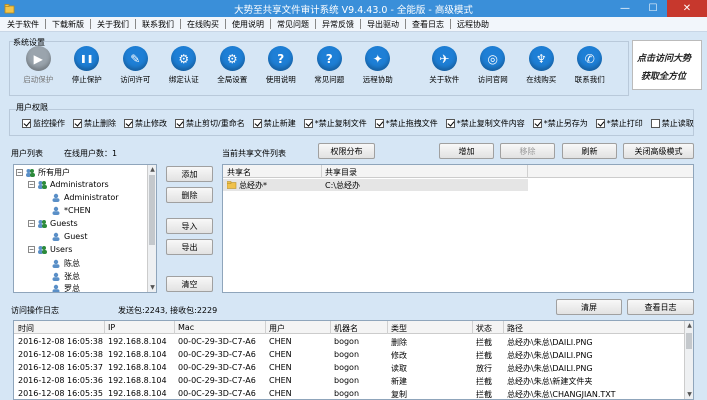 This screenshot has width=707, height=400. What do you see at coordinates (274, 123) in the screenshot?
I see `perm-no-create: 禁止新建` at bounding box center [274, 123].